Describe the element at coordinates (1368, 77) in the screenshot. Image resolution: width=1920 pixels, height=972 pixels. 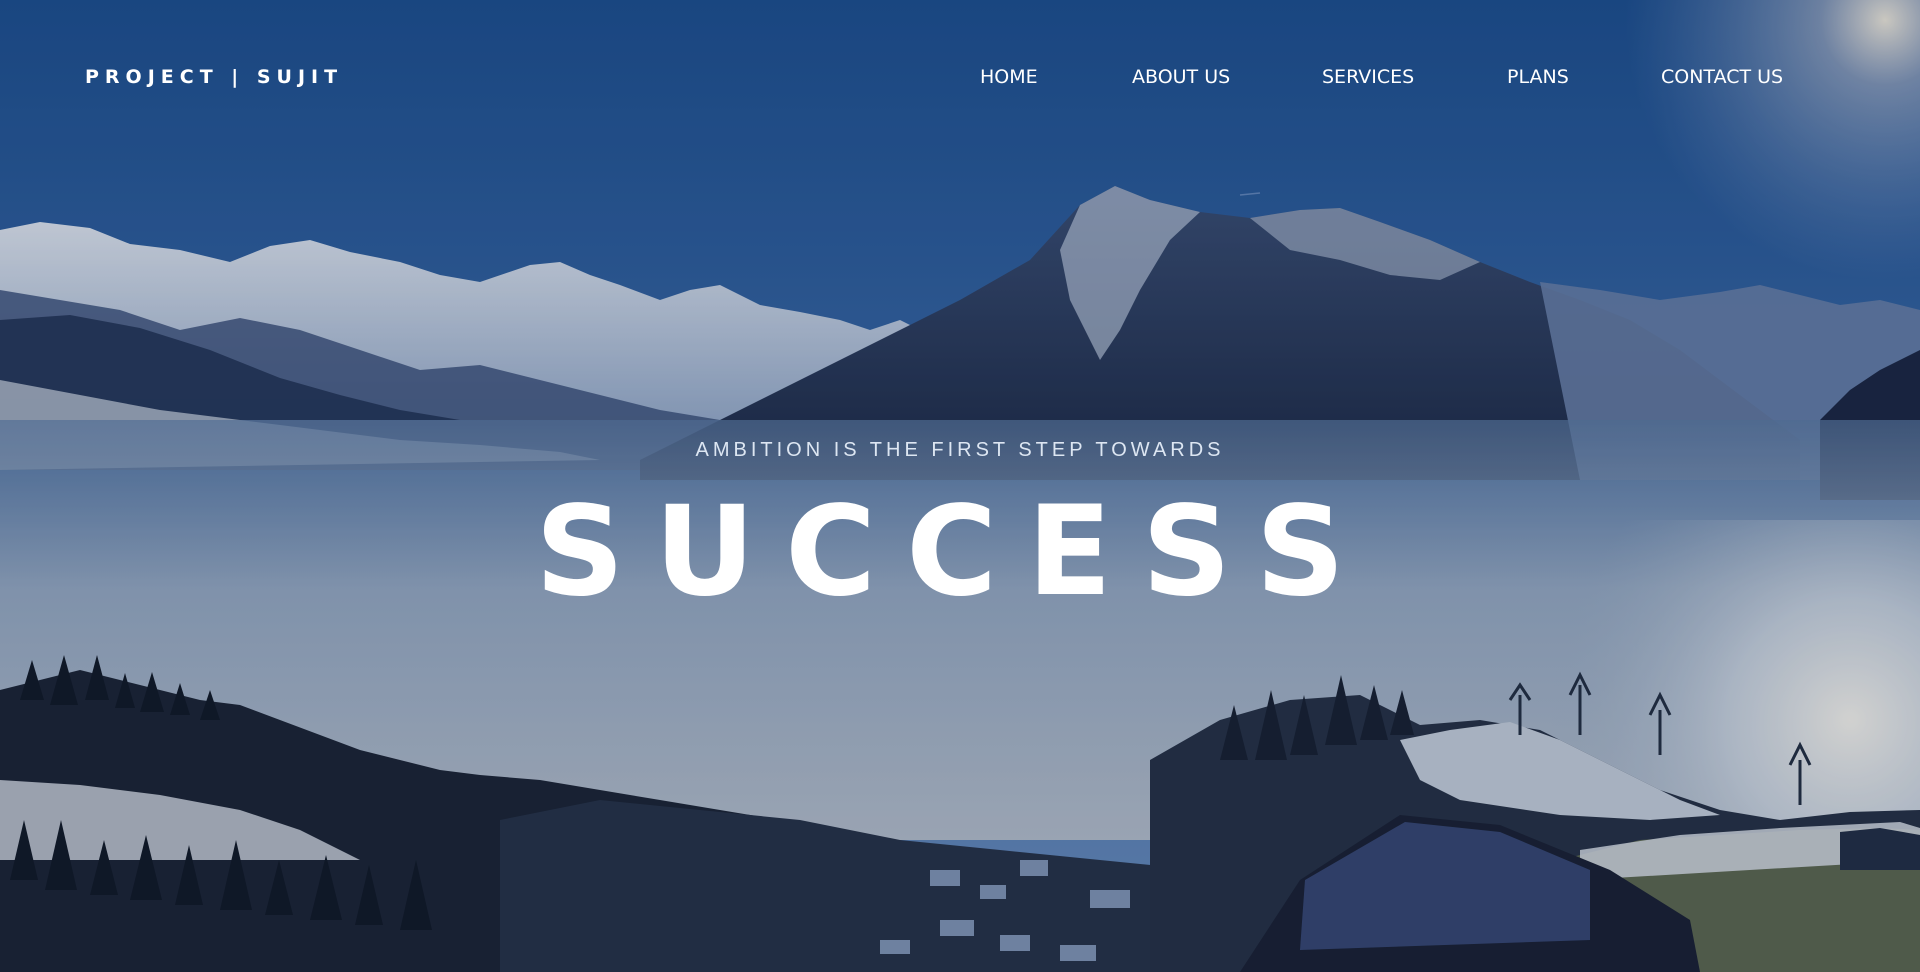
I see `nav-link-services: SERVICES` at that location.